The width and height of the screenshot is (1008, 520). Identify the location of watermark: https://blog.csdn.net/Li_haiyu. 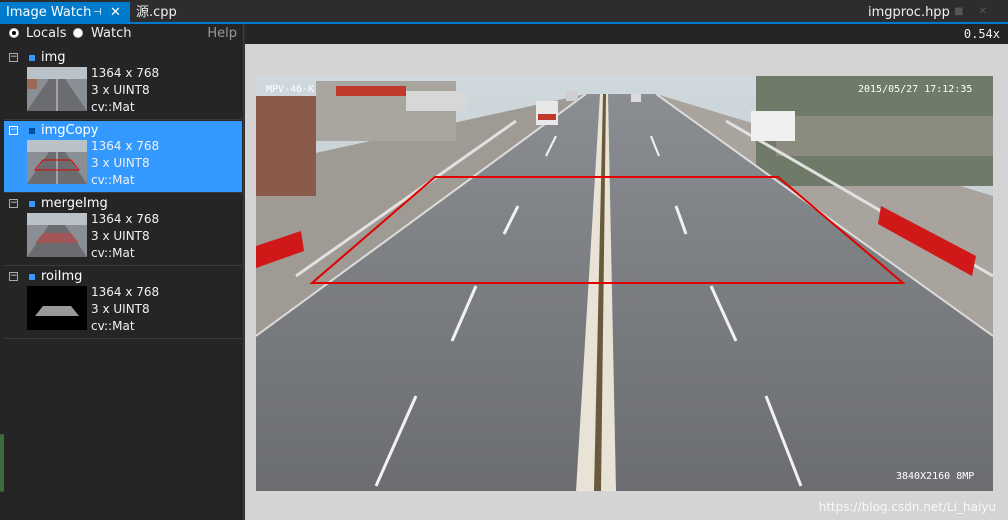
(907, 507).